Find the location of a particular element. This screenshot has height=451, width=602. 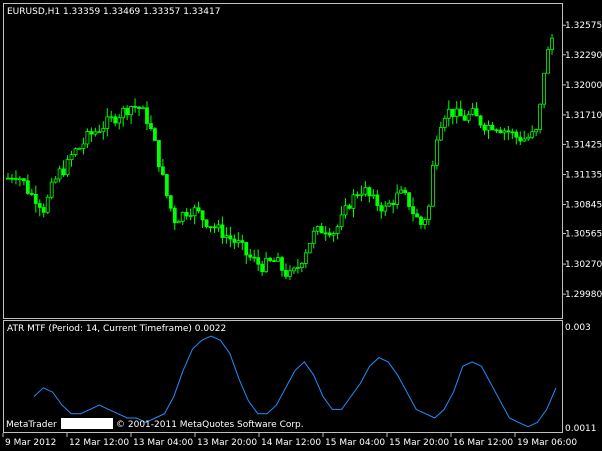

time-tick-label: 15 Mar 20:00 is located at coordinates (419, 443).